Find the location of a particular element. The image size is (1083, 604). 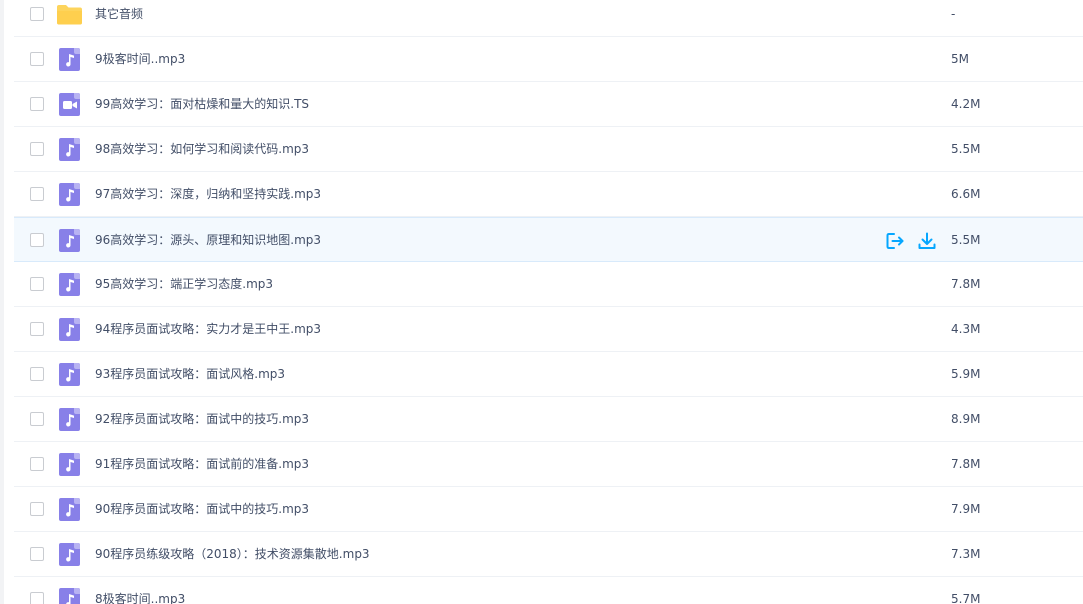

file-name: 其它音频 is located at coordinates (119, 18).